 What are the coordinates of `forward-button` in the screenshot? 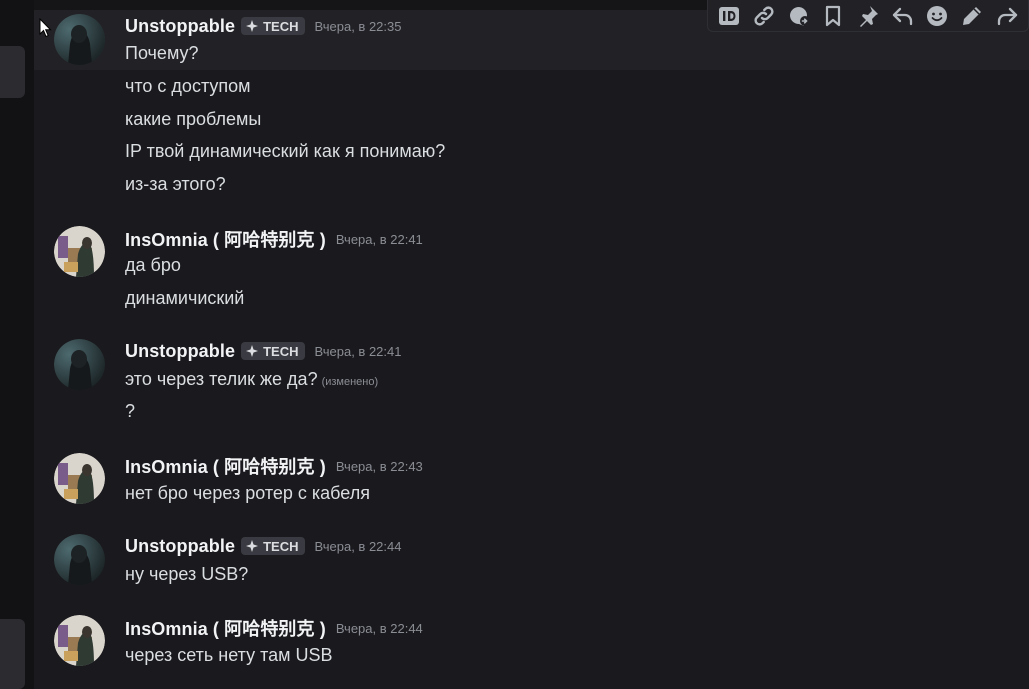 It's located at (1007, 16).